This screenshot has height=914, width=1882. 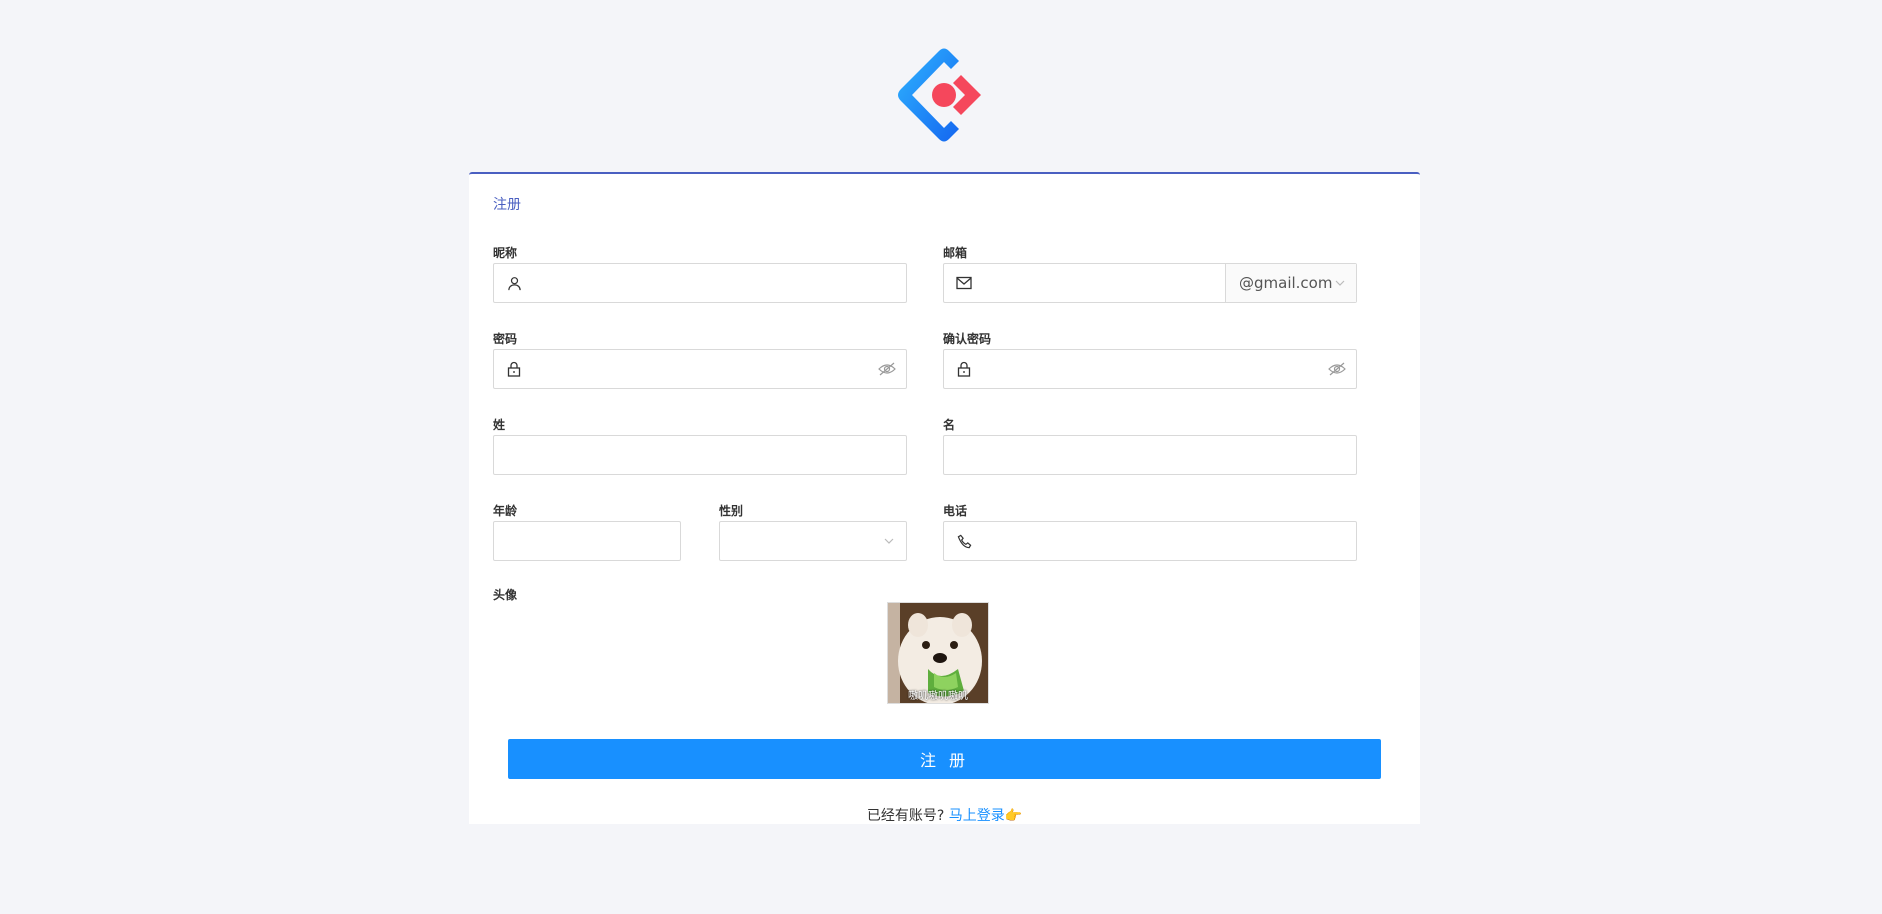 I want to click on last-name-field, so click(x=700, y=455).